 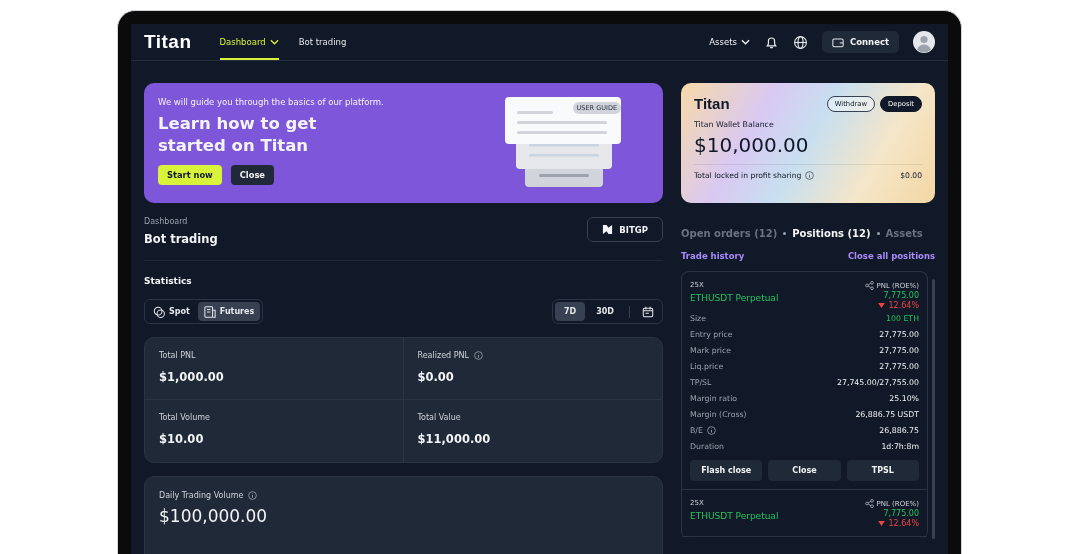 What do you see at coordinates (648, 311) in the screenshot?
I see `calendar-icon` at bounding box center [648, 311].